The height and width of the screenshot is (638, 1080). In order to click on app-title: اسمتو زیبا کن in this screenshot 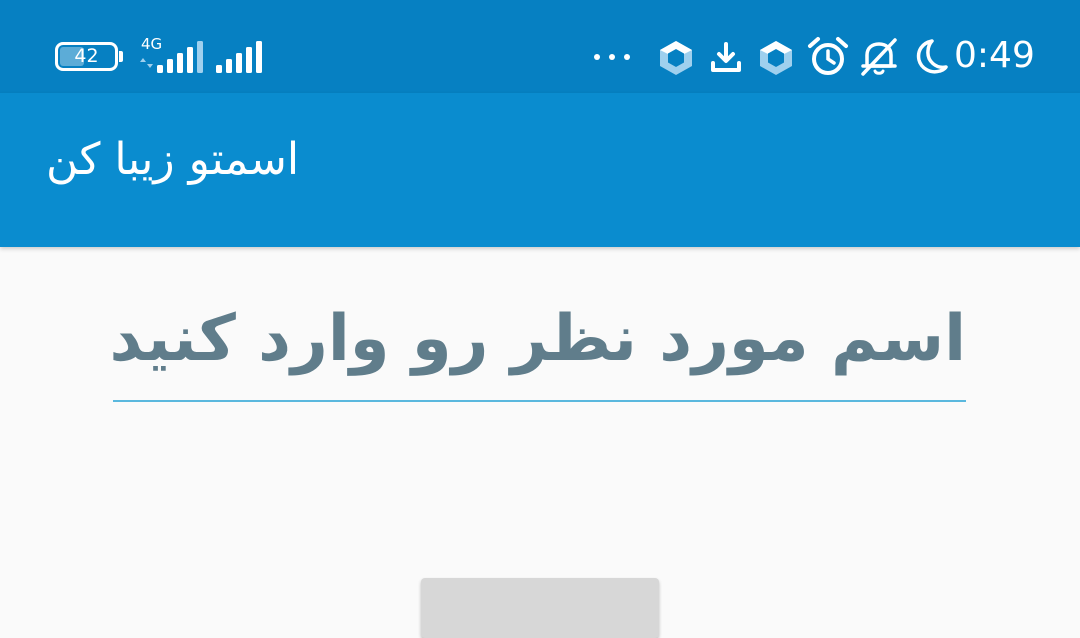, I will do `click(173, 159)`.